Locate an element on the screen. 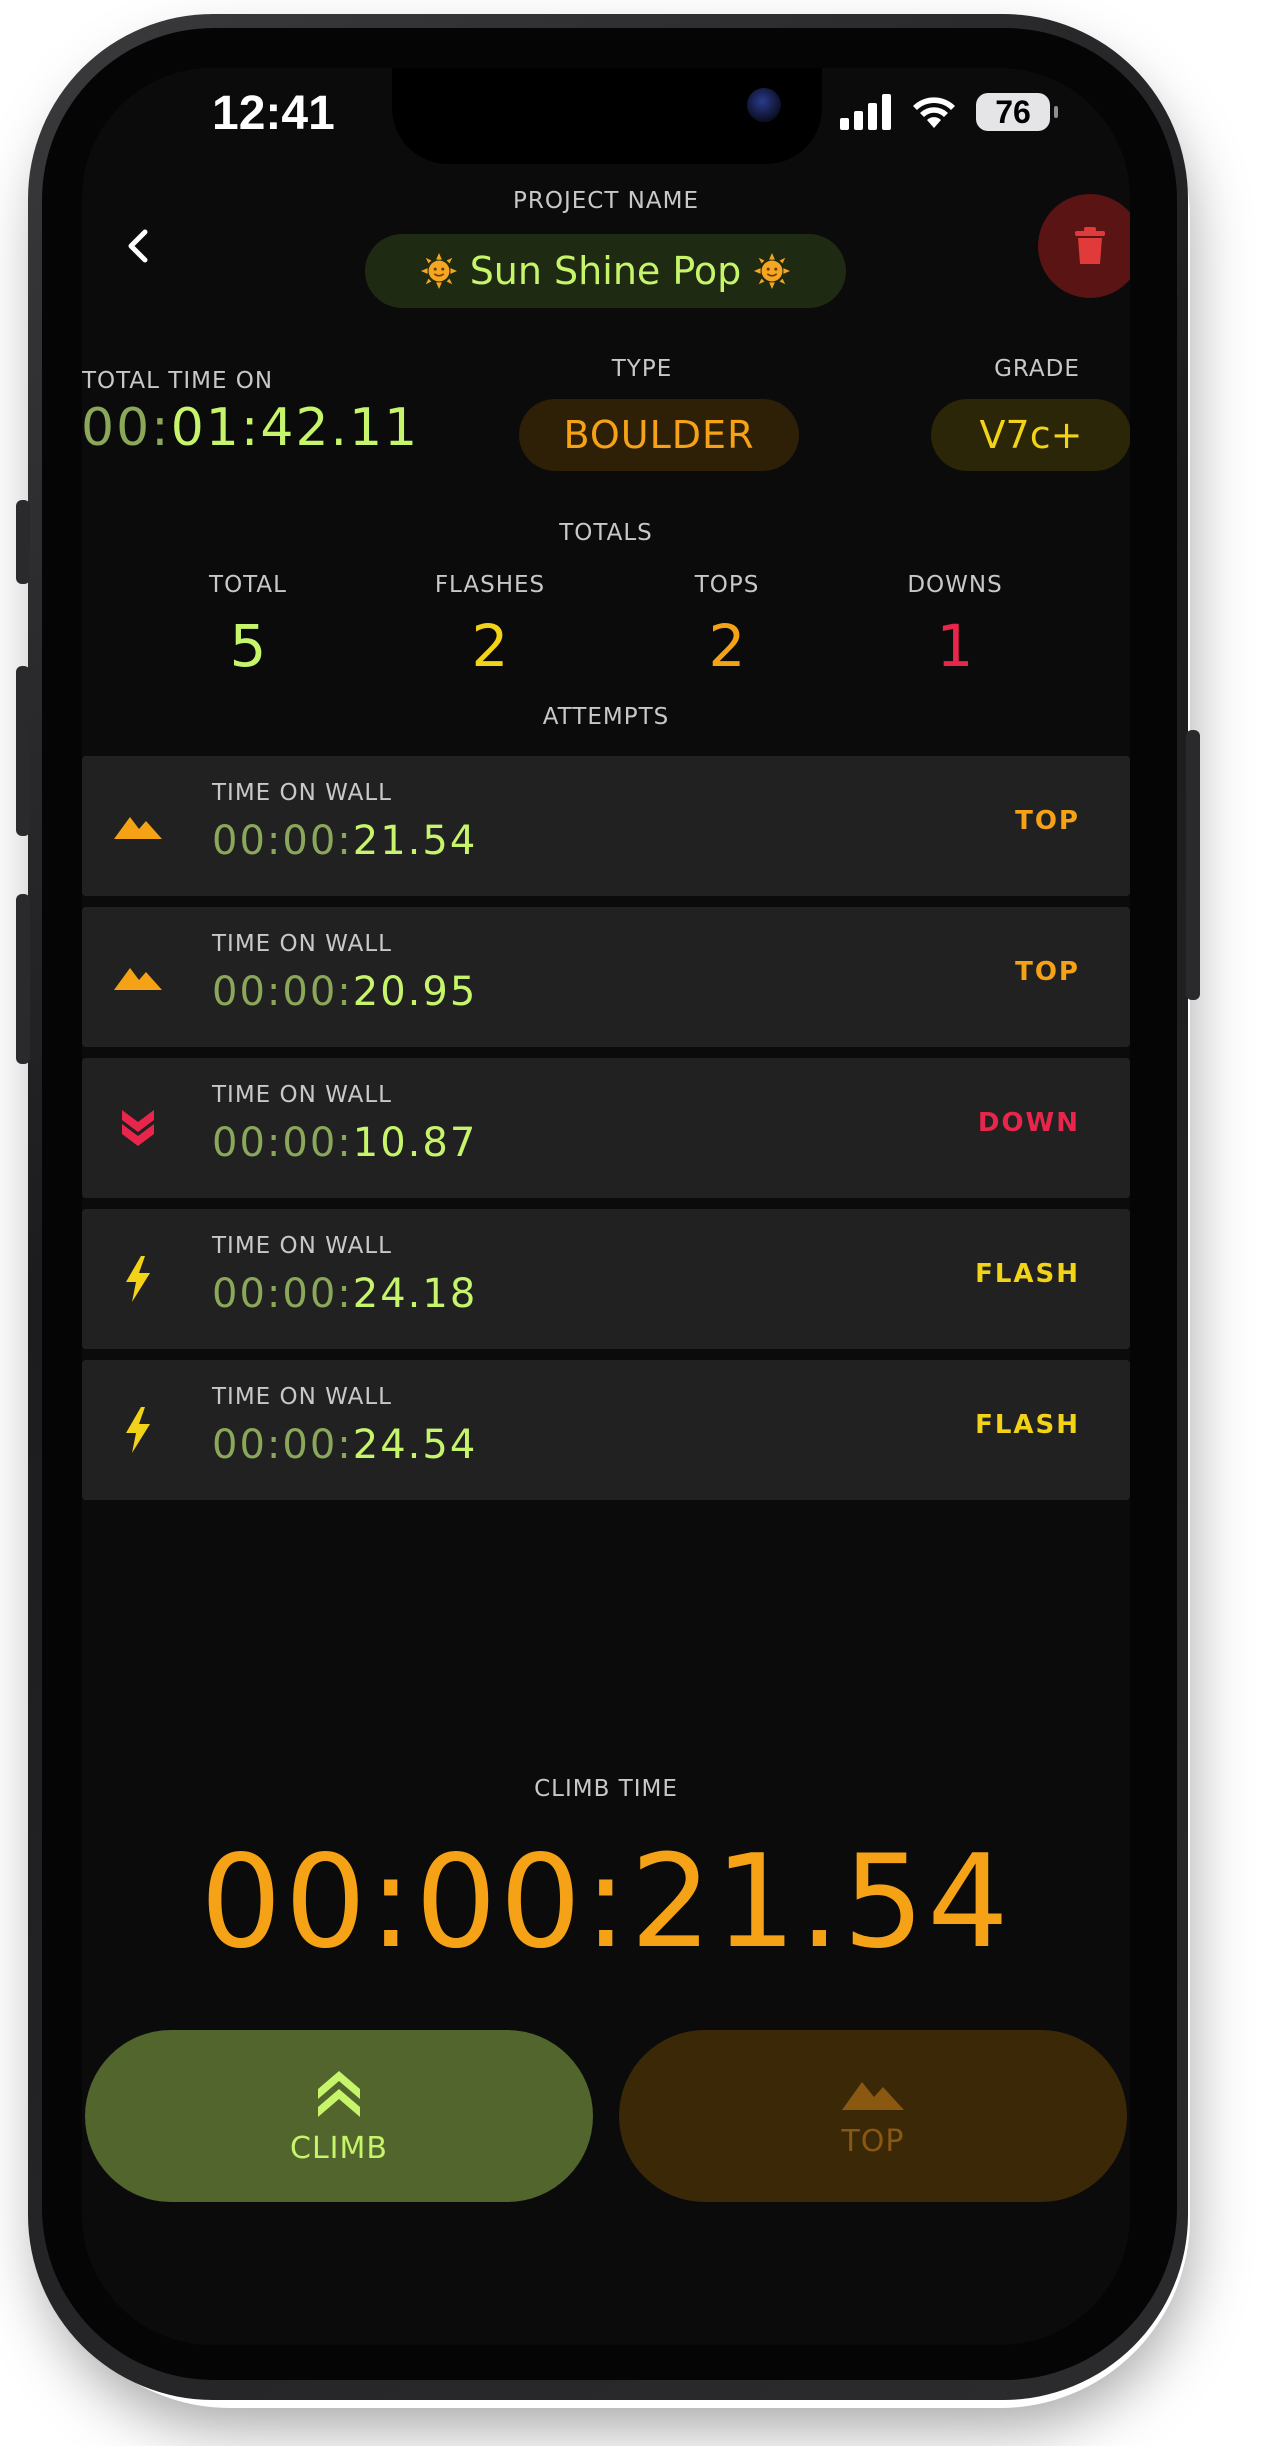 This screenshot has width=1266, height=2446. project-name-field: Sun Shine Pop is located at coordinates (605, 271).